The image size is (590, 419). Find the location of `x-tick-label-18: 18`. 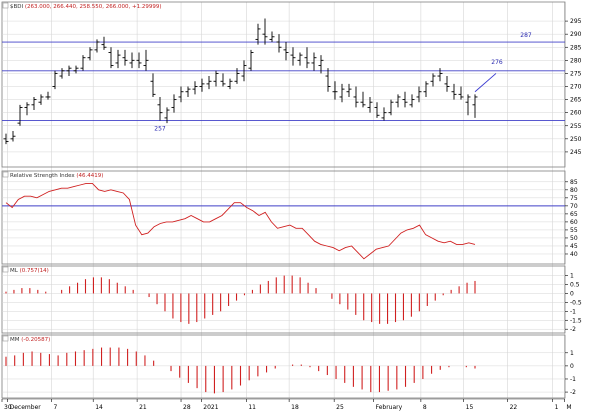

x-tick-label-18: 18 is located at coordinates (295, 407).